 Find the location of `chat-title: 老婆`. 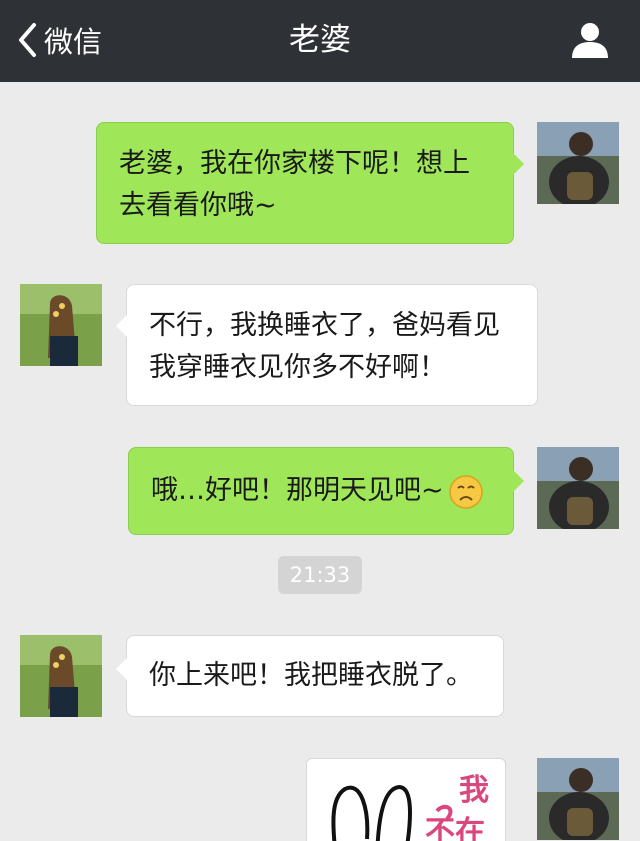

chat-title: 老婆 is located at coordinates (320, 40).